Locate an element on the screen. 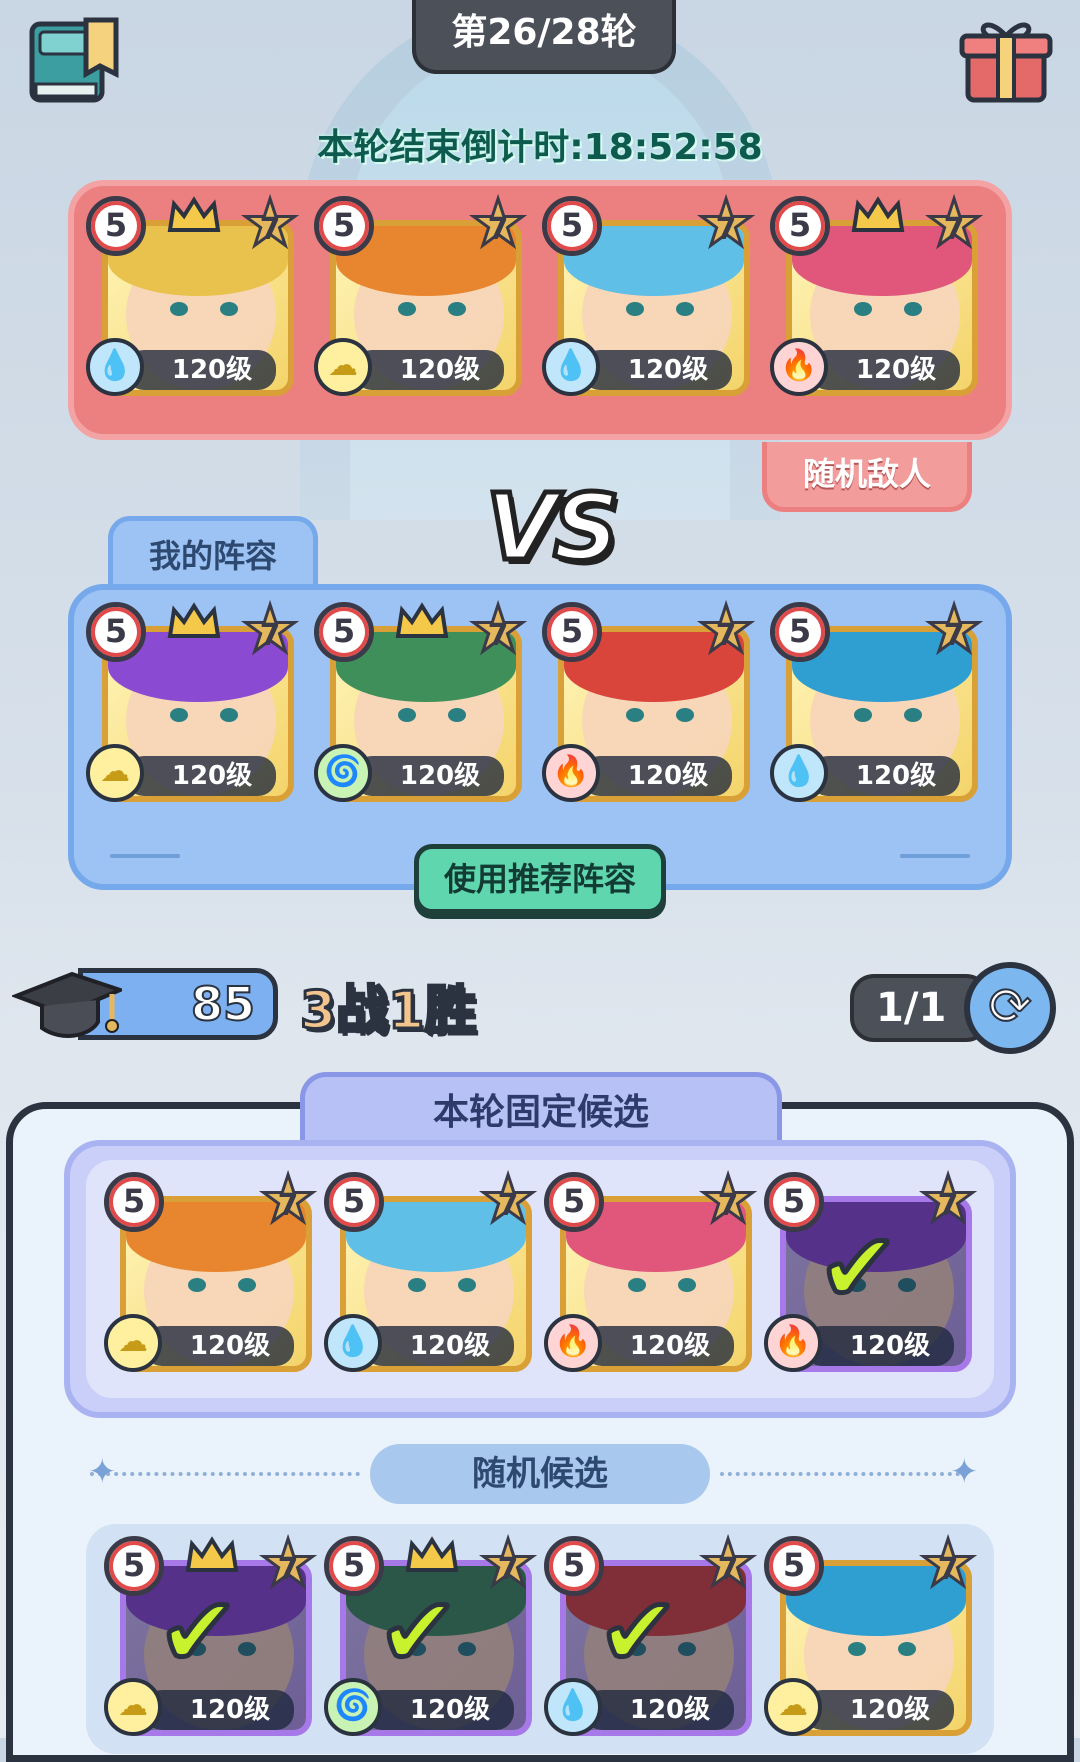 This screenshot has height=1762, width=1080. random-enemy-tag: 随机敌人 is located at coordinates (867, 477).